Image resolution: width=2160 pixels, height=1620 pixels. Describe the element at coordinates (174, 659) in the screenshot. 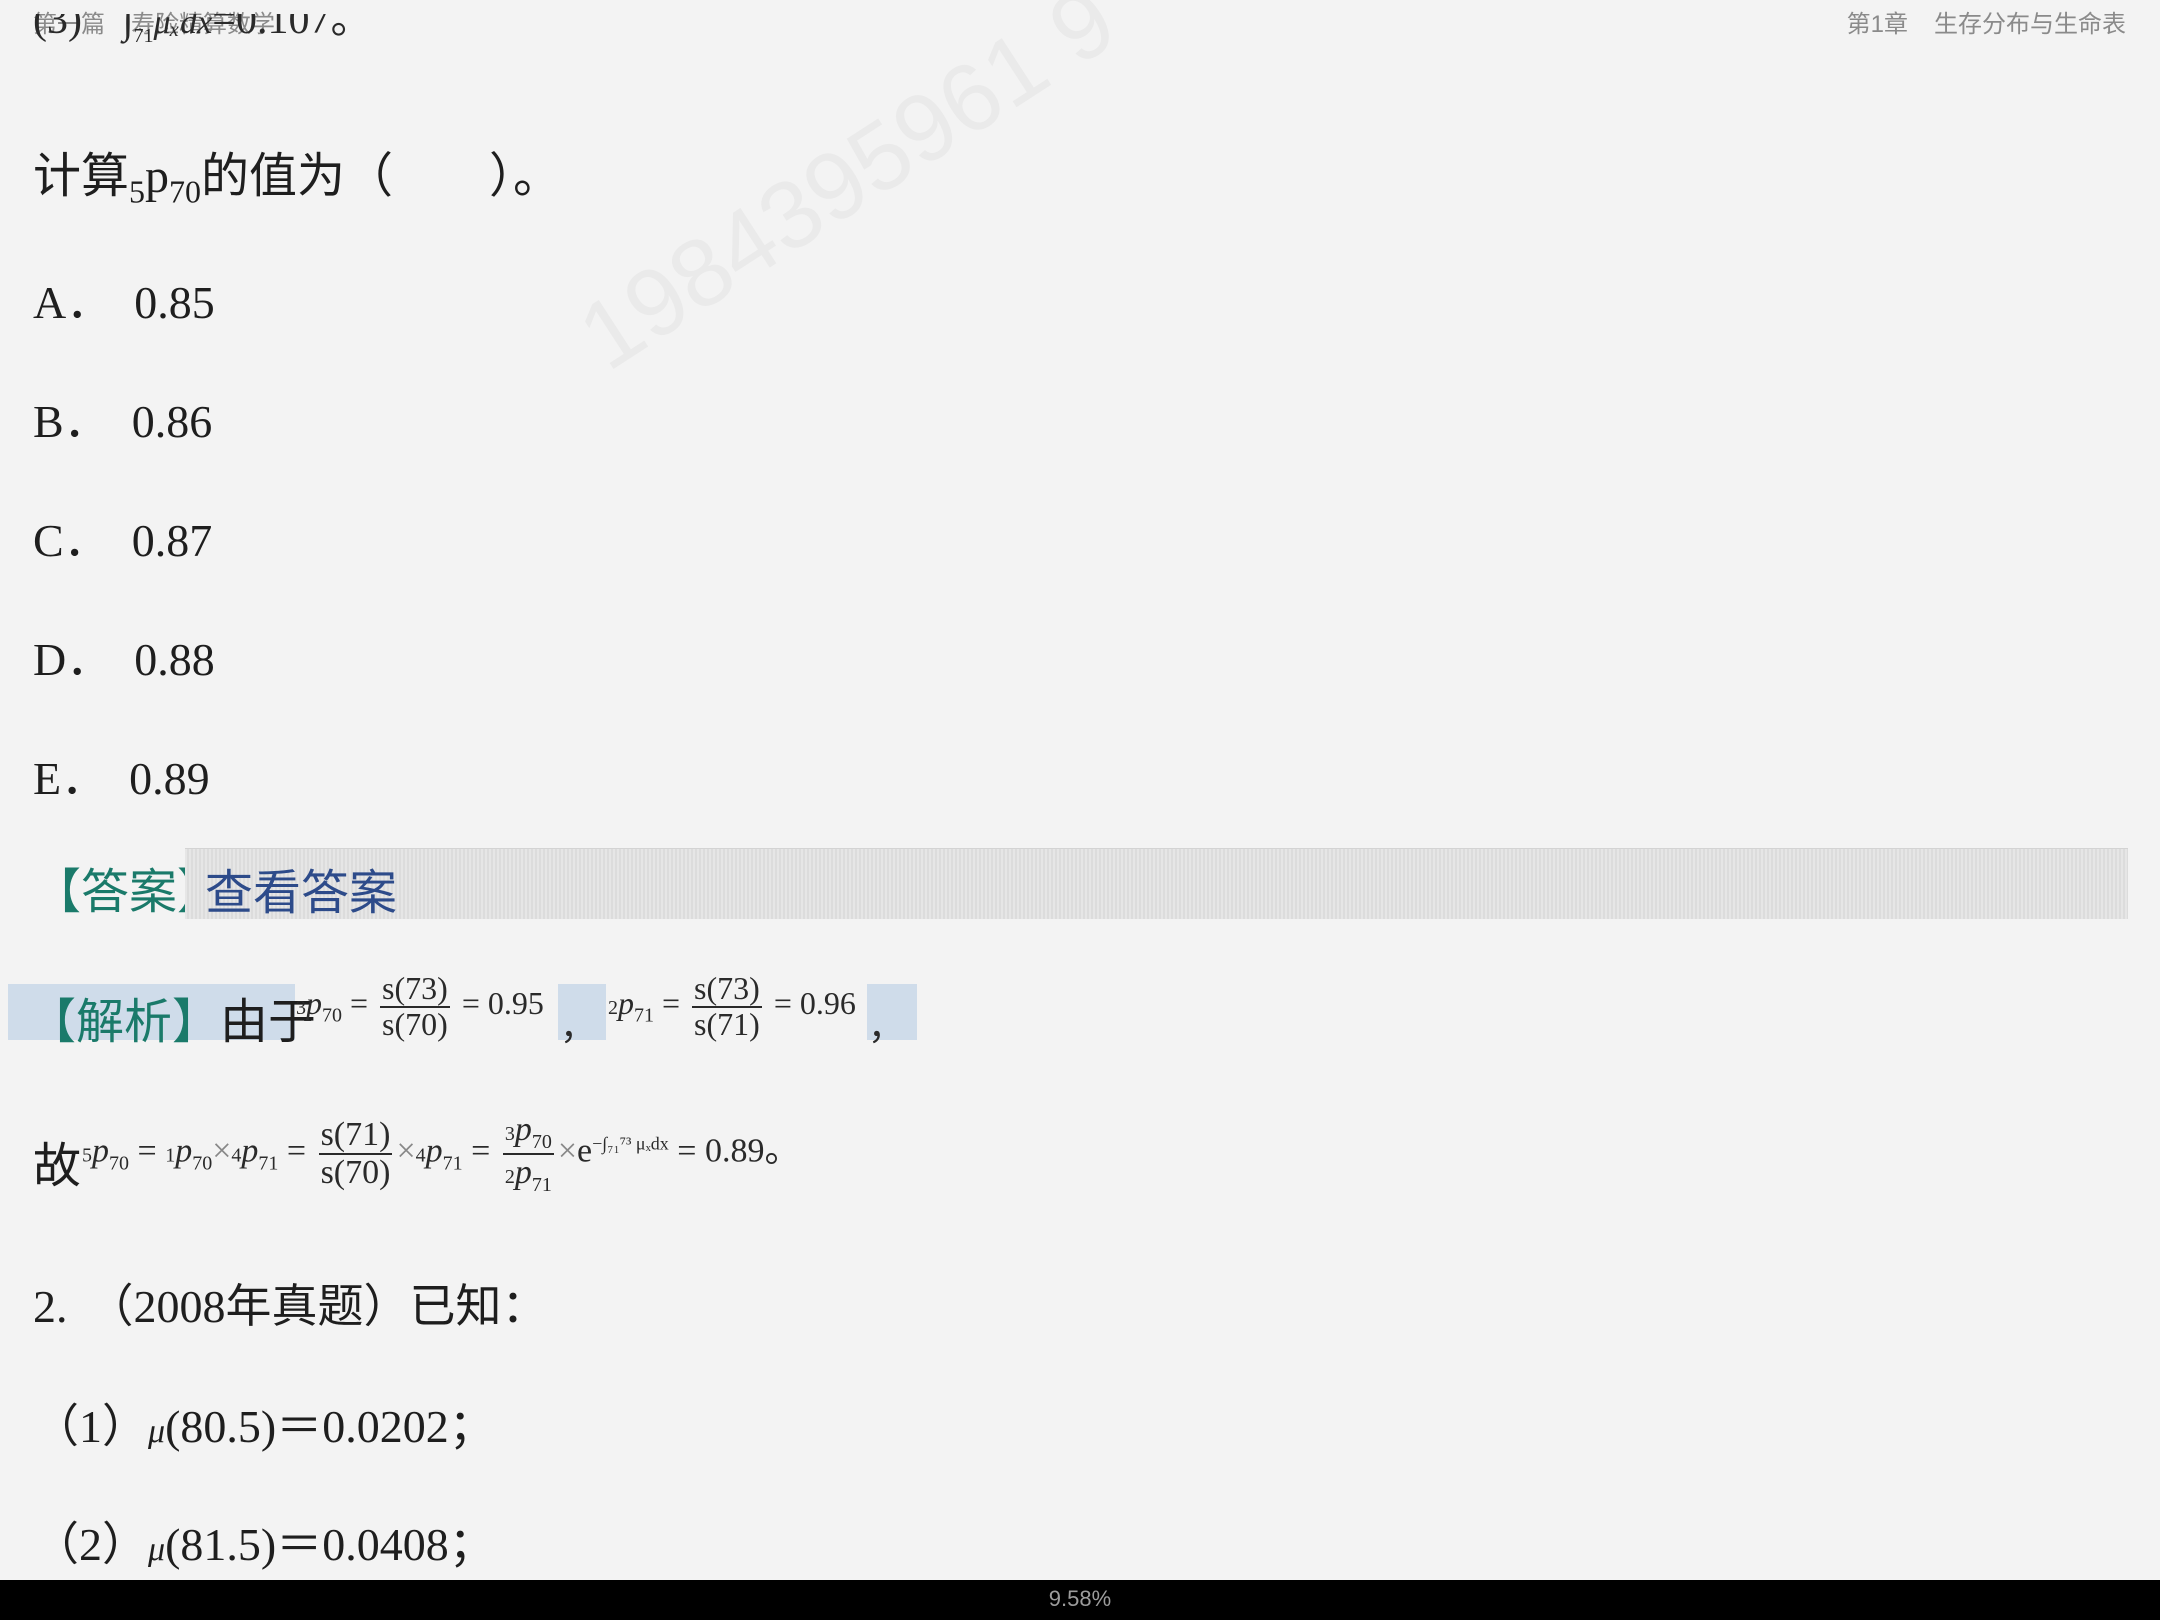

I see `option-value: 0.88` at that location.